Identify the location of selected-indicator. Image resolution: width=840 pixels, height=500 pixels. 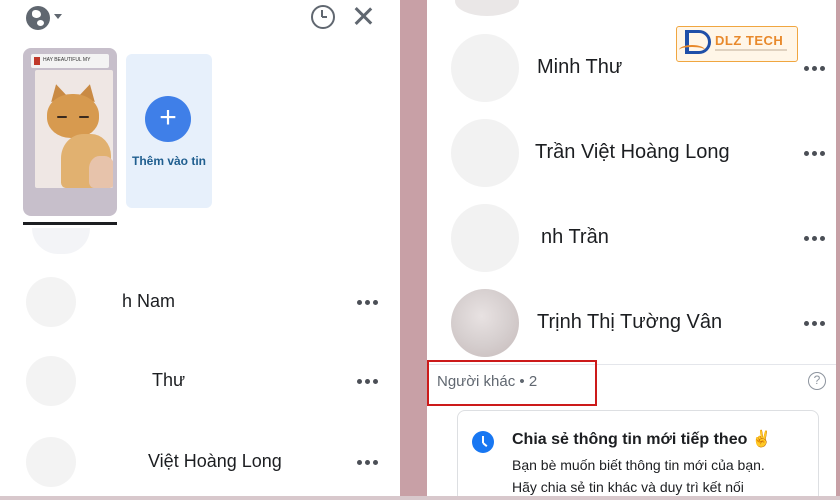
(70, 223).